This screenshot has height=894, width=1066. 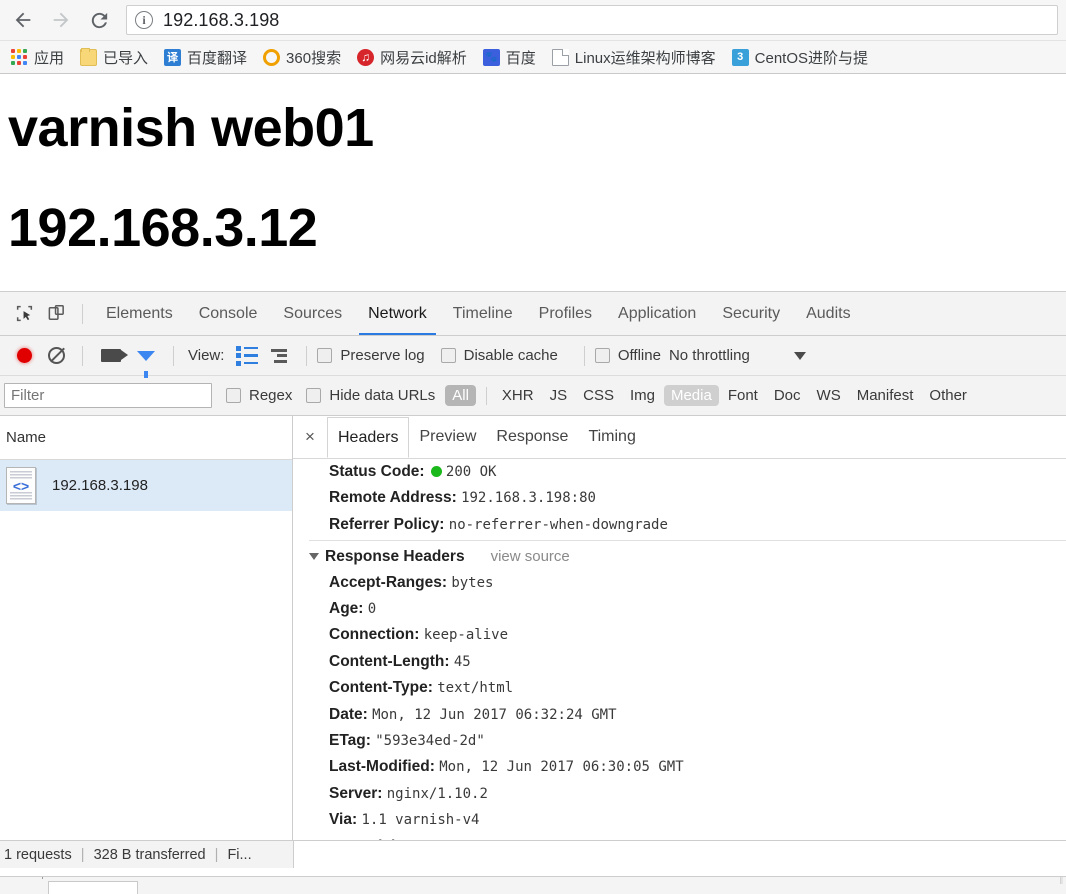 I want to click on filter-input, so click(x=108, y=395).